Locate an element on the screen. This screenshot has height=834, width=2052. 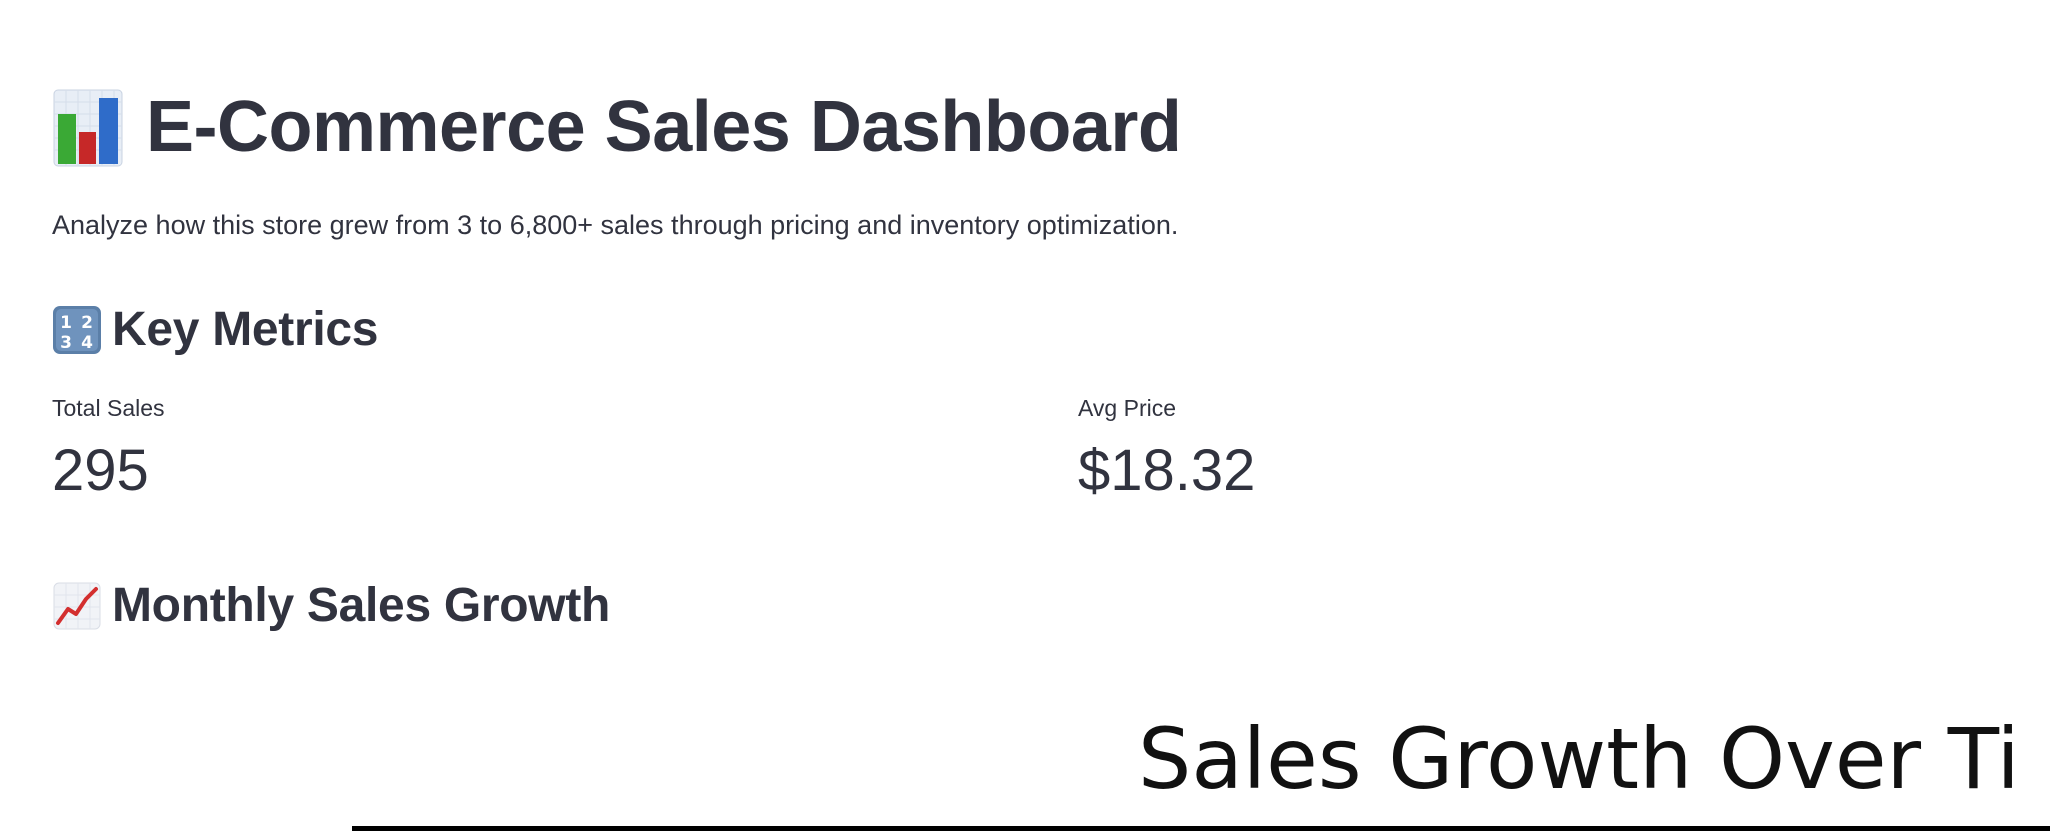
metric-avg-price: Avg Price $18.32 is located at coordinates (1166, 447).